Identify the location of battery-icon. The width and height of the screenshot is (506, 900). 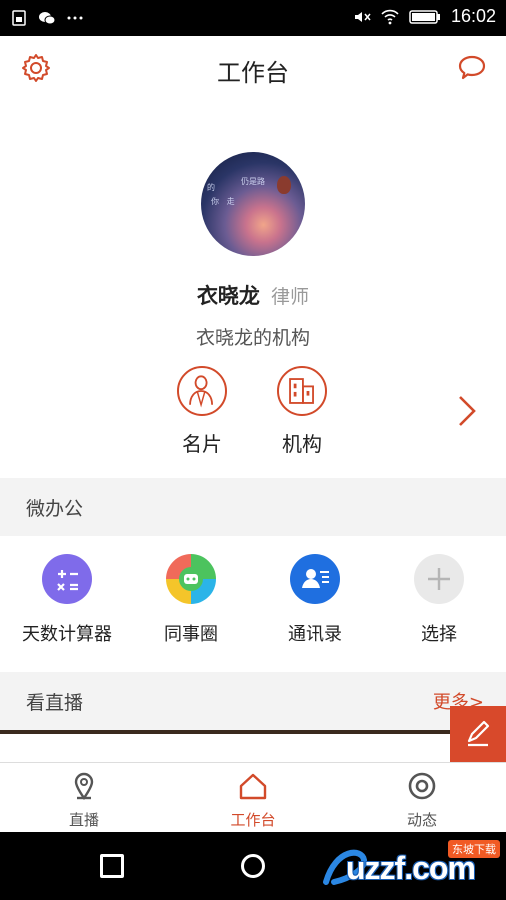
(424, 16).